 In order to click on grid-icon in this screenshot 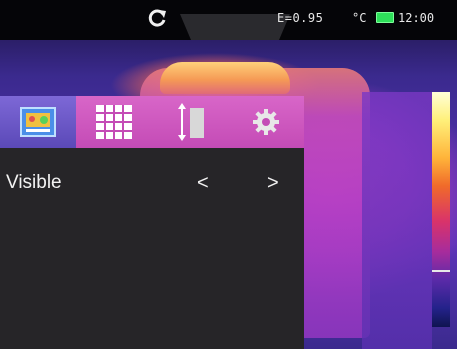, I will do `click(114, 122)`.